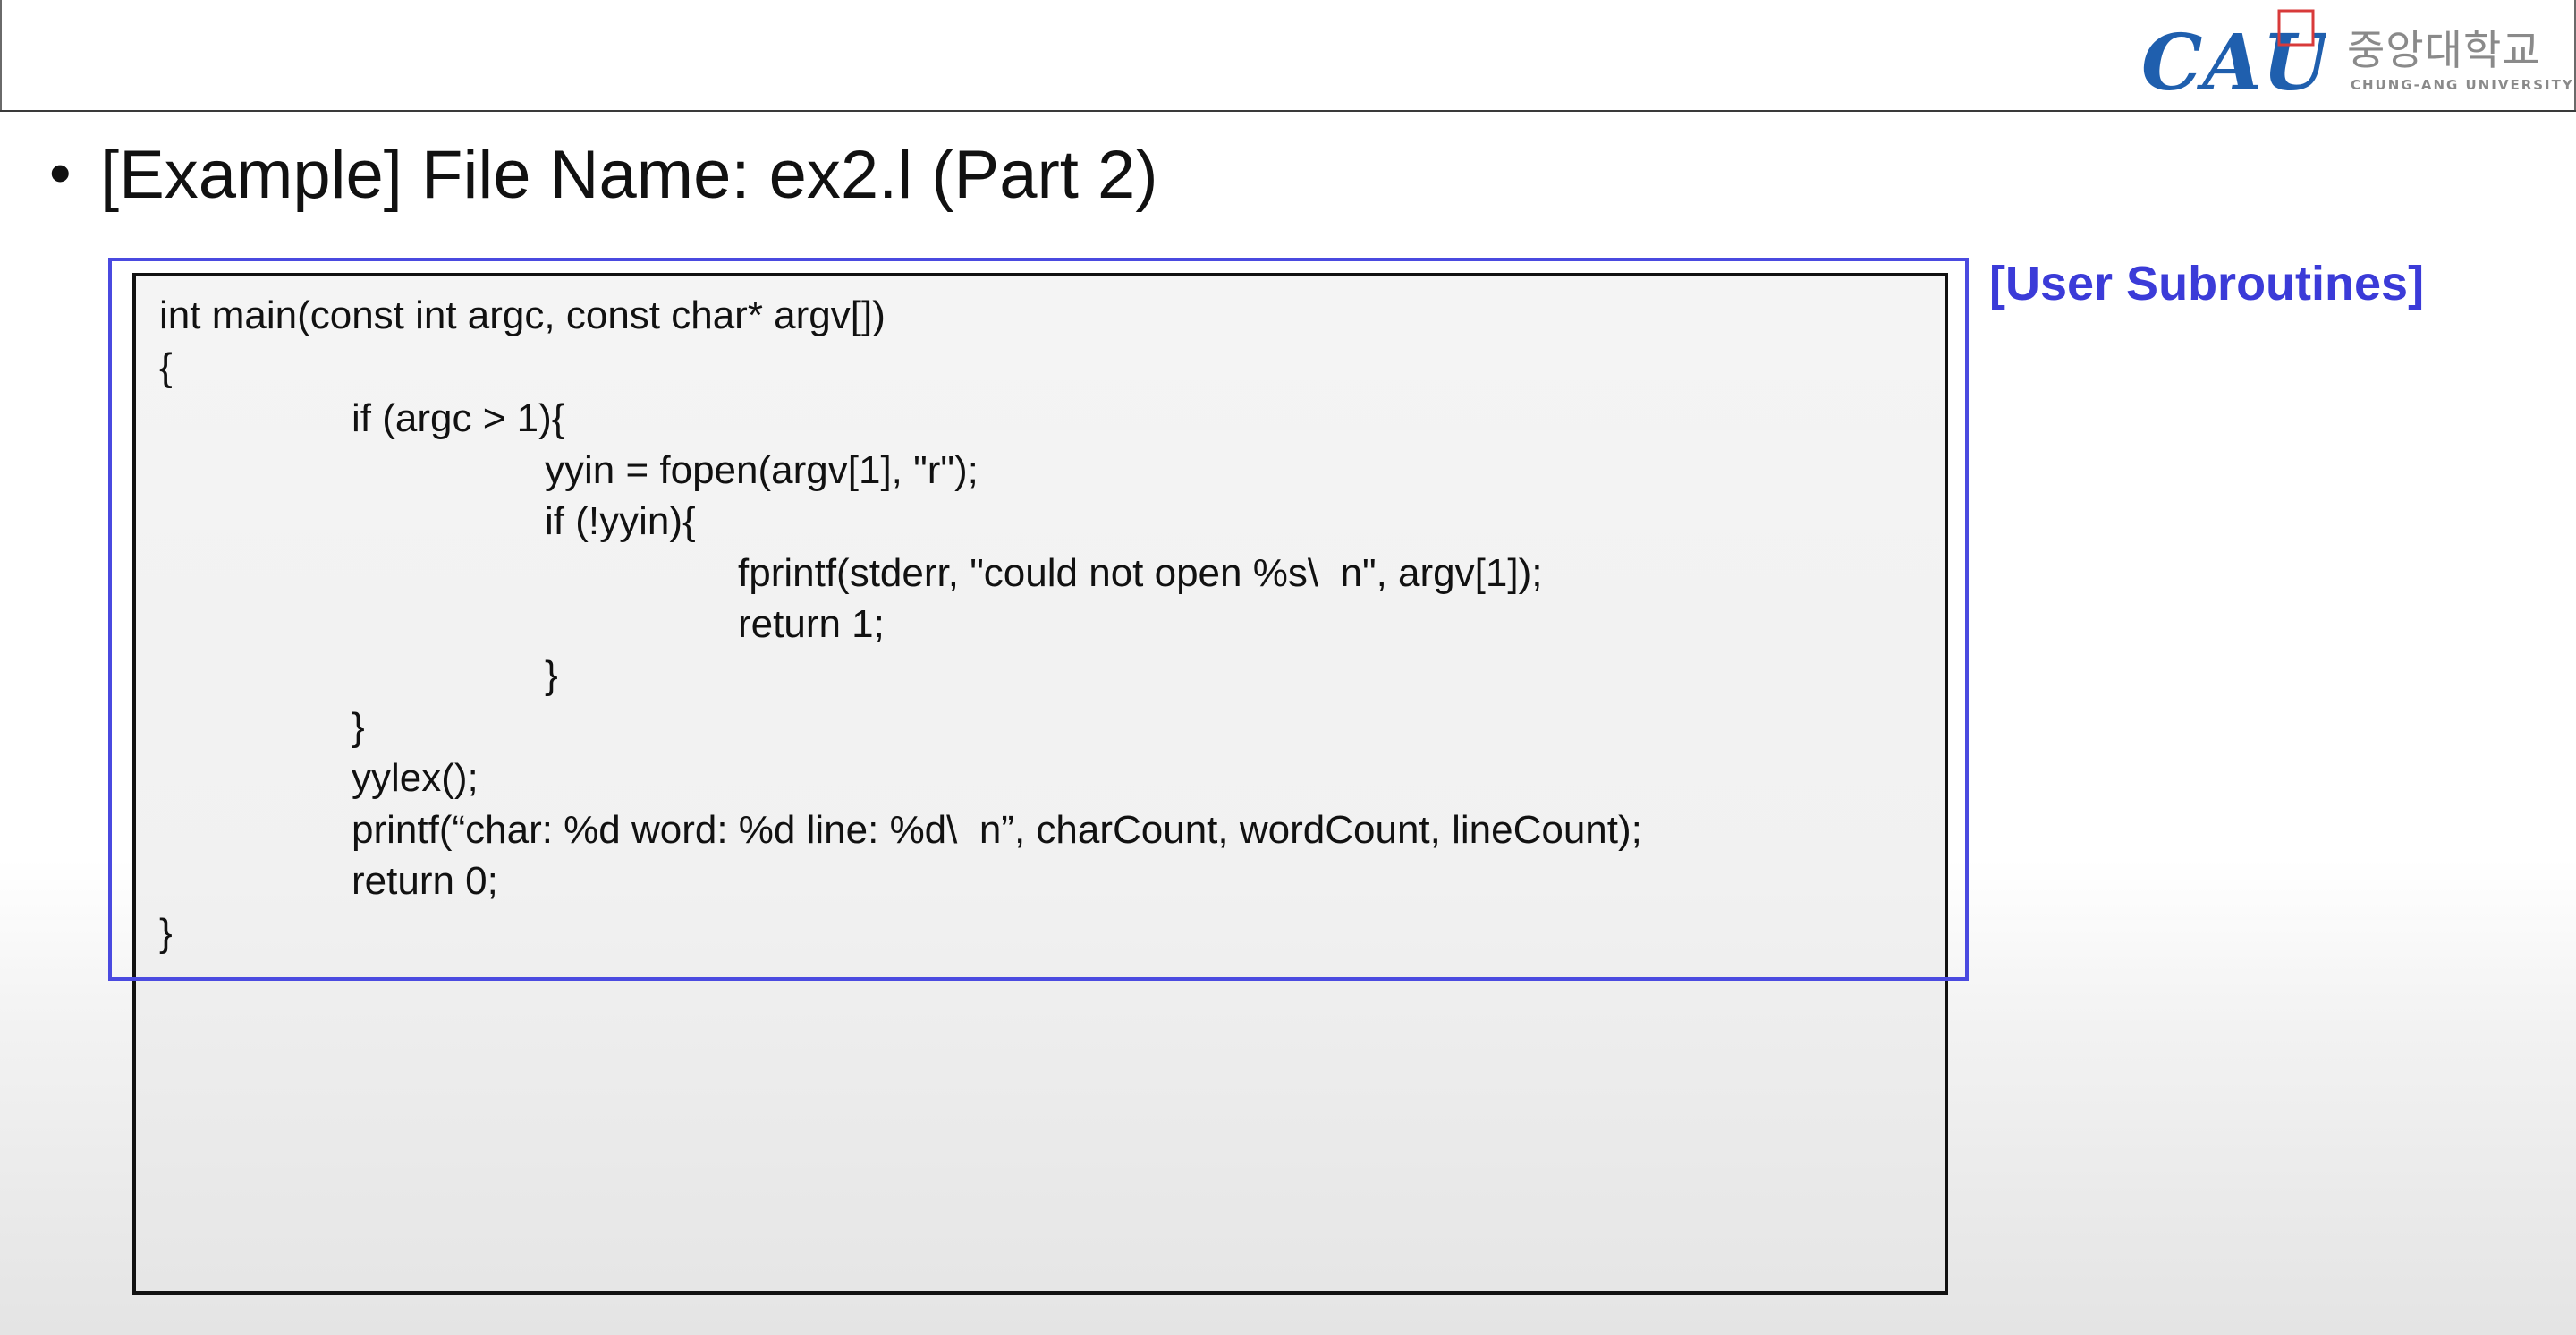 This screenshot has height=1335, width=2576. Describe the element at coordinates (166, 367) in the screenshot. I see `code-line: {` at that location.